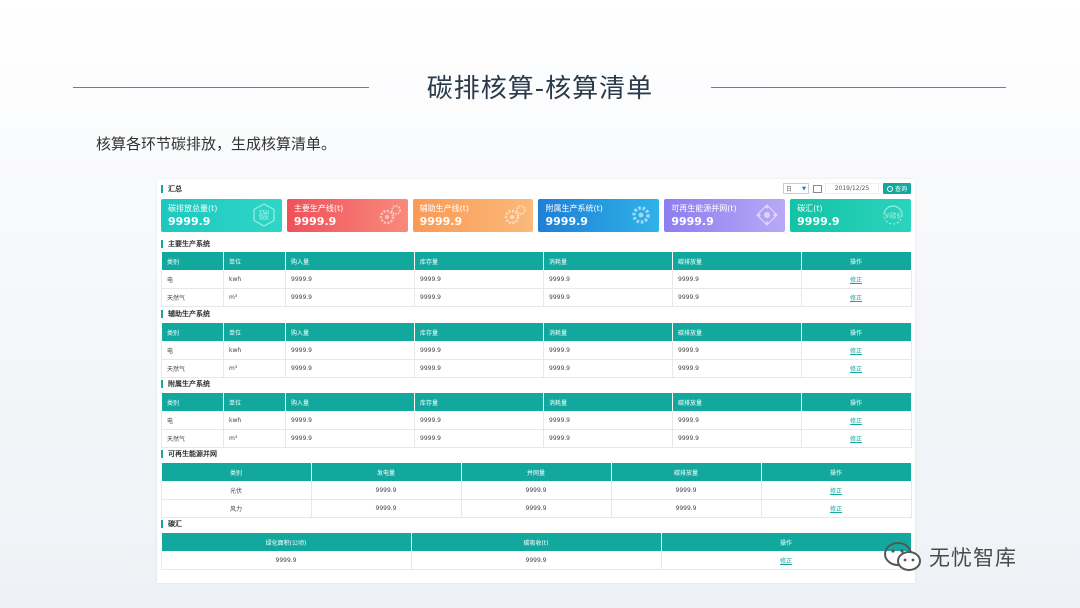  Describe the element at coordinates (185, 314) in the screenshot. I see `section-heading: 辅助生产系统` at that location.